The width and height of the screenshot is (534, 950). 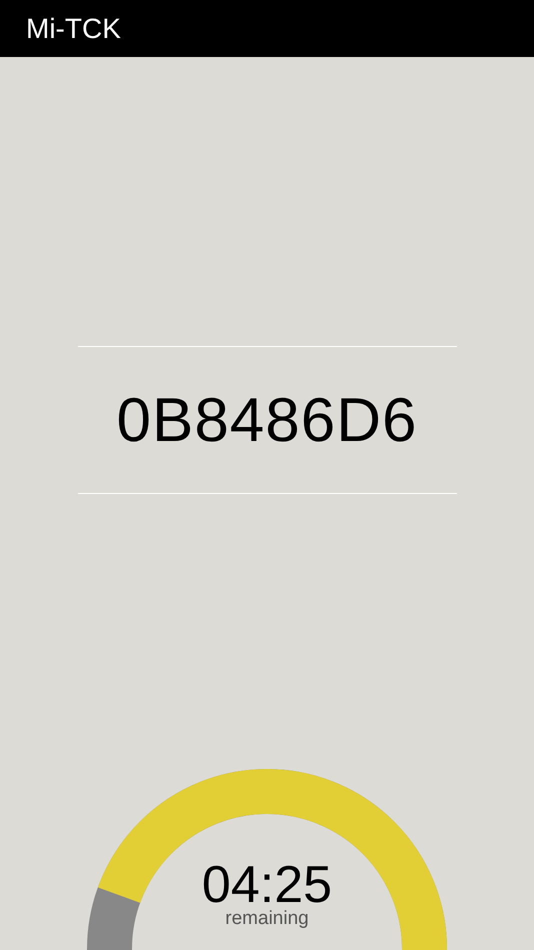 I want to click on app-title: Mi-TCK, so click(x=73, y=28).